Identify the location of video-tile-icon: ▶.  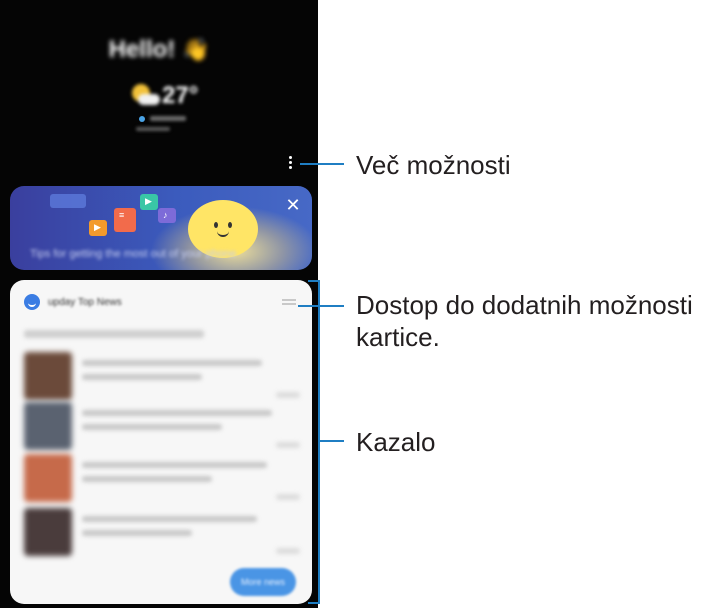
(98, 228).